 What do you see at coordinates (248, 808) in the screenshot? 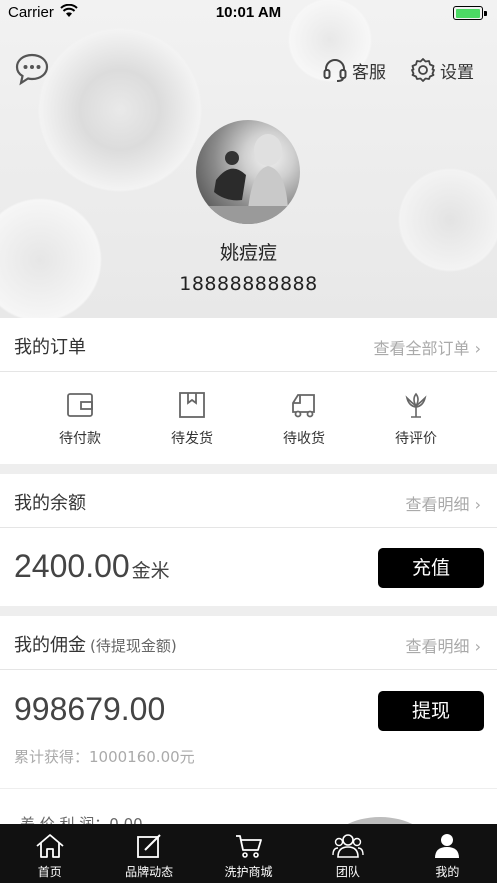
I see `profit-row: 差 价 利 润：0.00` at bounding box center [248, 808].